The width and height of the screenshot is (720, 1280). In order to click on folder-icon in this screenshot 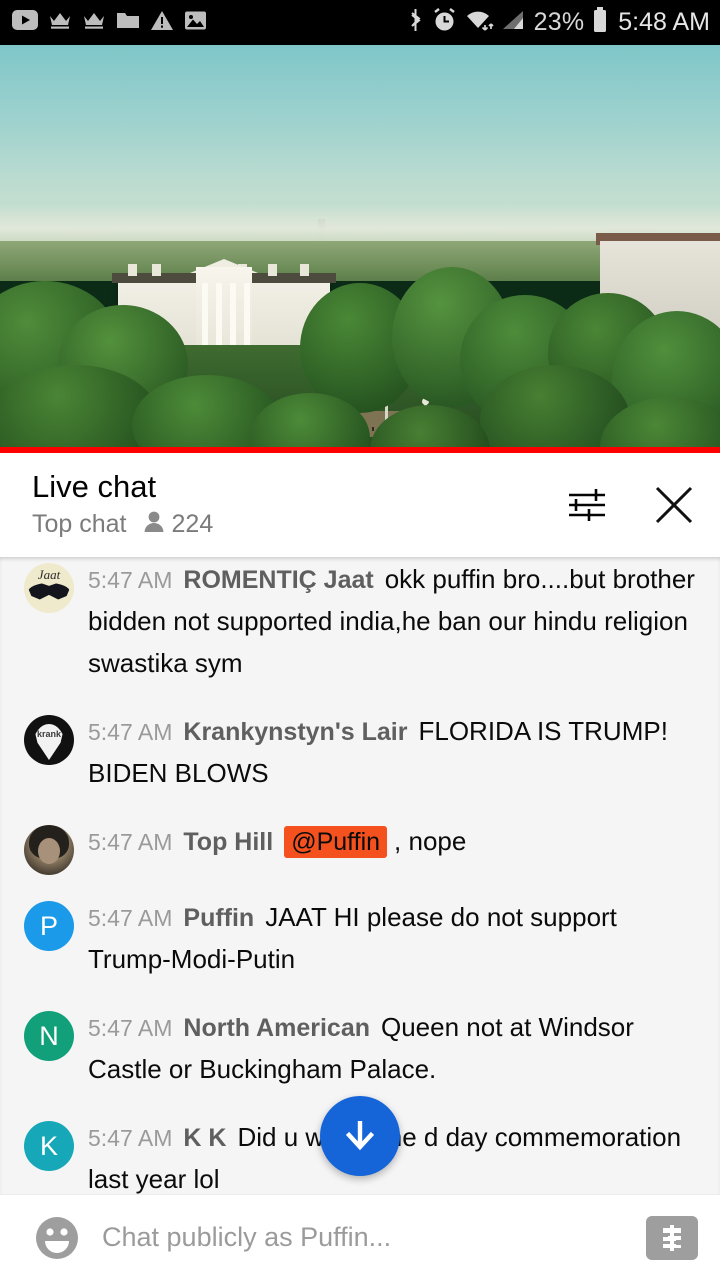, I will do `click(128, 22)`.